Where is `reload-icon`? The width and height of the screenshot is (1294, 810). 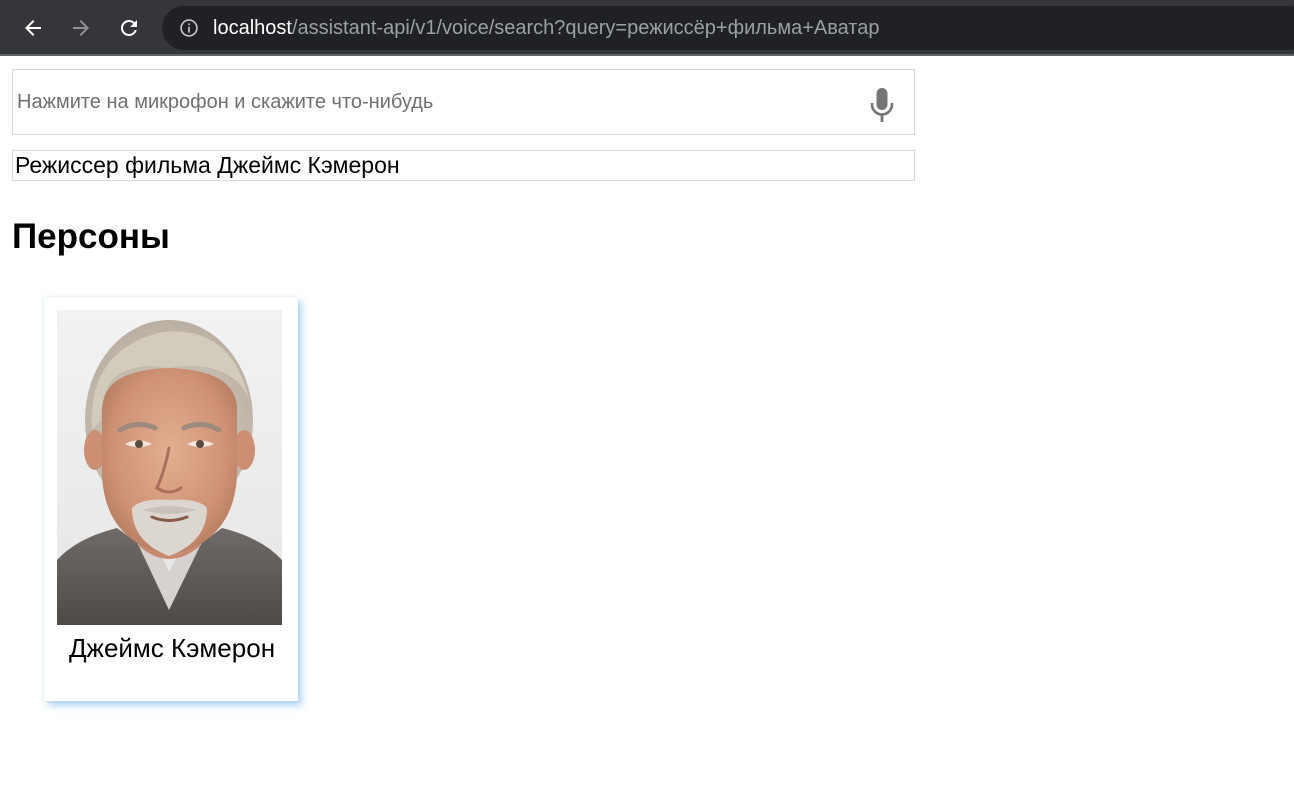 reload-icon is located at coordinates (128, 27).